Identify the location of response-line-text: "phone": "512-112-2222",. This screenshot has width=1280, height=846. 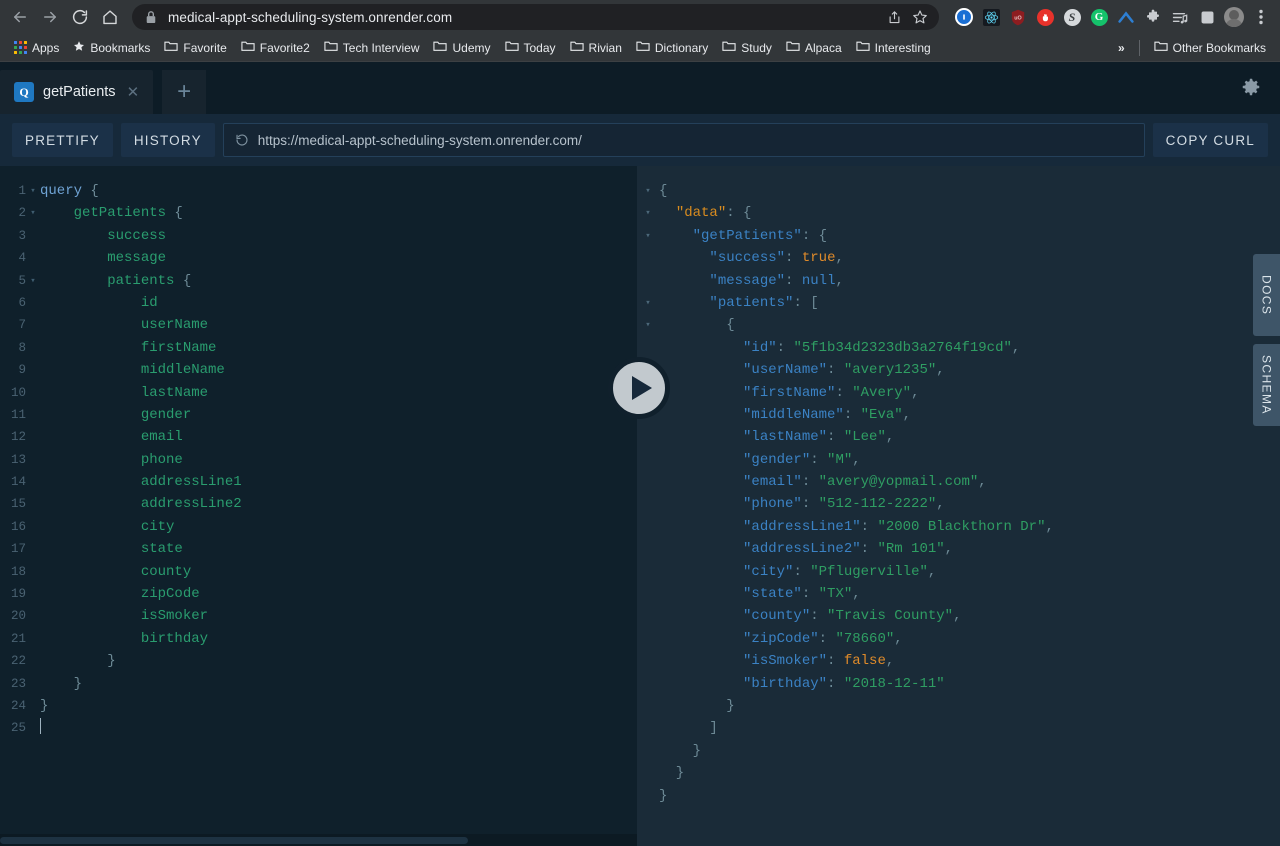
(802, 504).